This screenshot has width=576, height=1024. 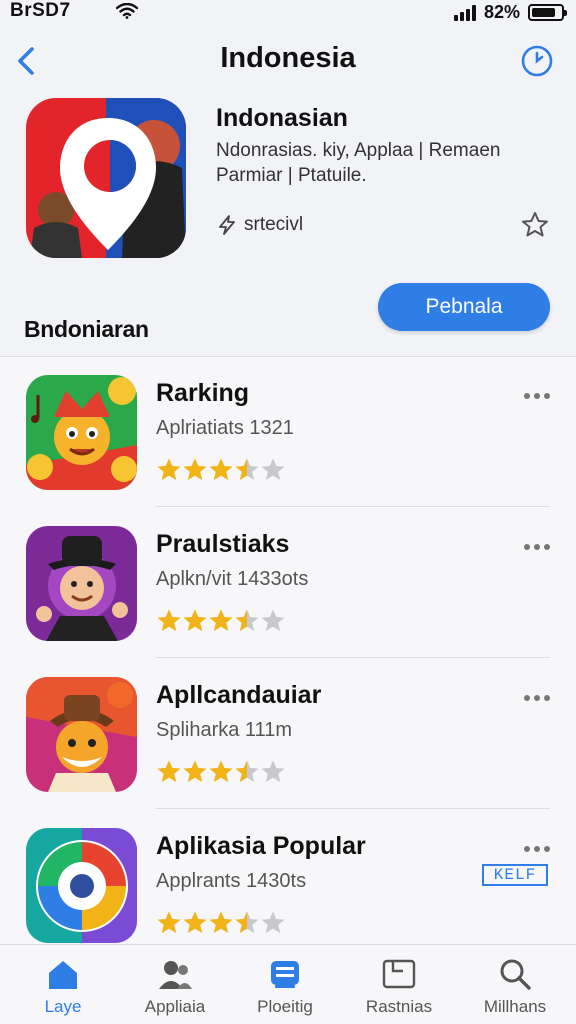 I want to click on tab-stack-label: Ploeitig, so click(x=285, y=1006).